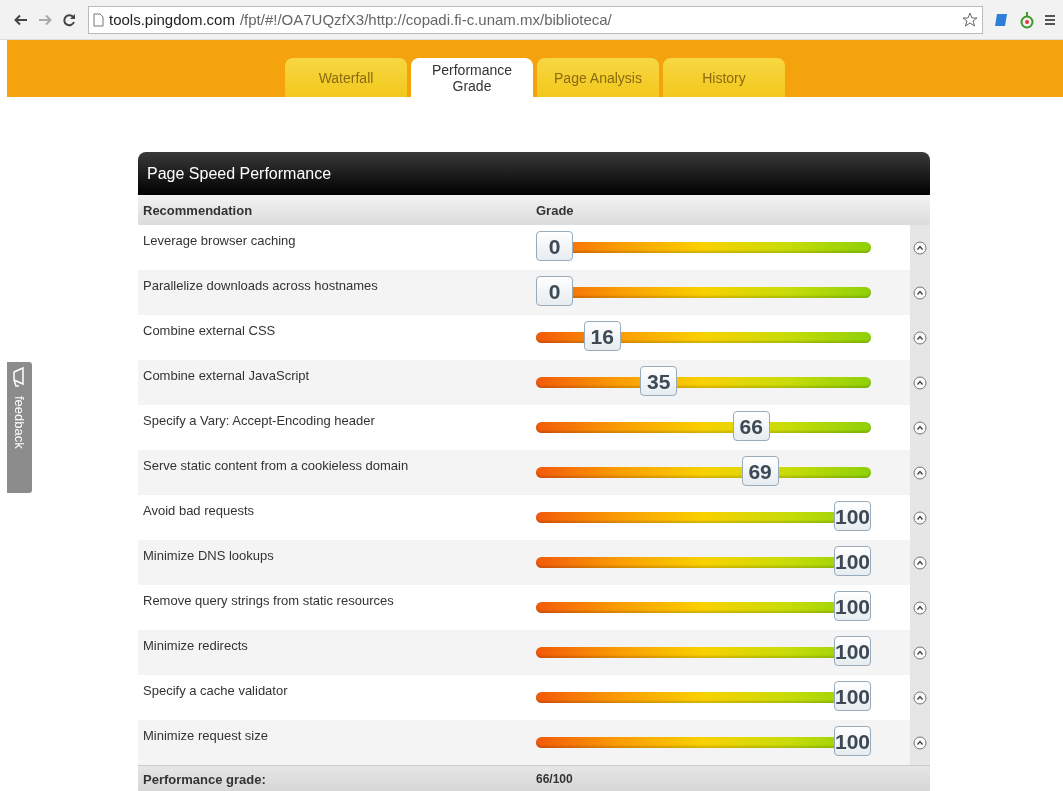 This screenshot has width=1063, height=791. What do you see at coordinates (268, 600) in the screenshot?
I see `recommendation-text: Remove query strings from static resources` at bounding box center [268, 600].